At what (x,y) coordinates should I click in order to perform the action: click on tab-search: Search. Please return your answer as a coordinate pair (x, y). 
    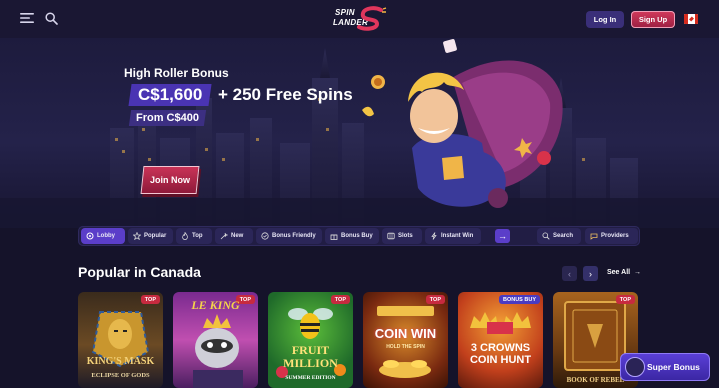
    Looking at the image, I should click on (559, 236).